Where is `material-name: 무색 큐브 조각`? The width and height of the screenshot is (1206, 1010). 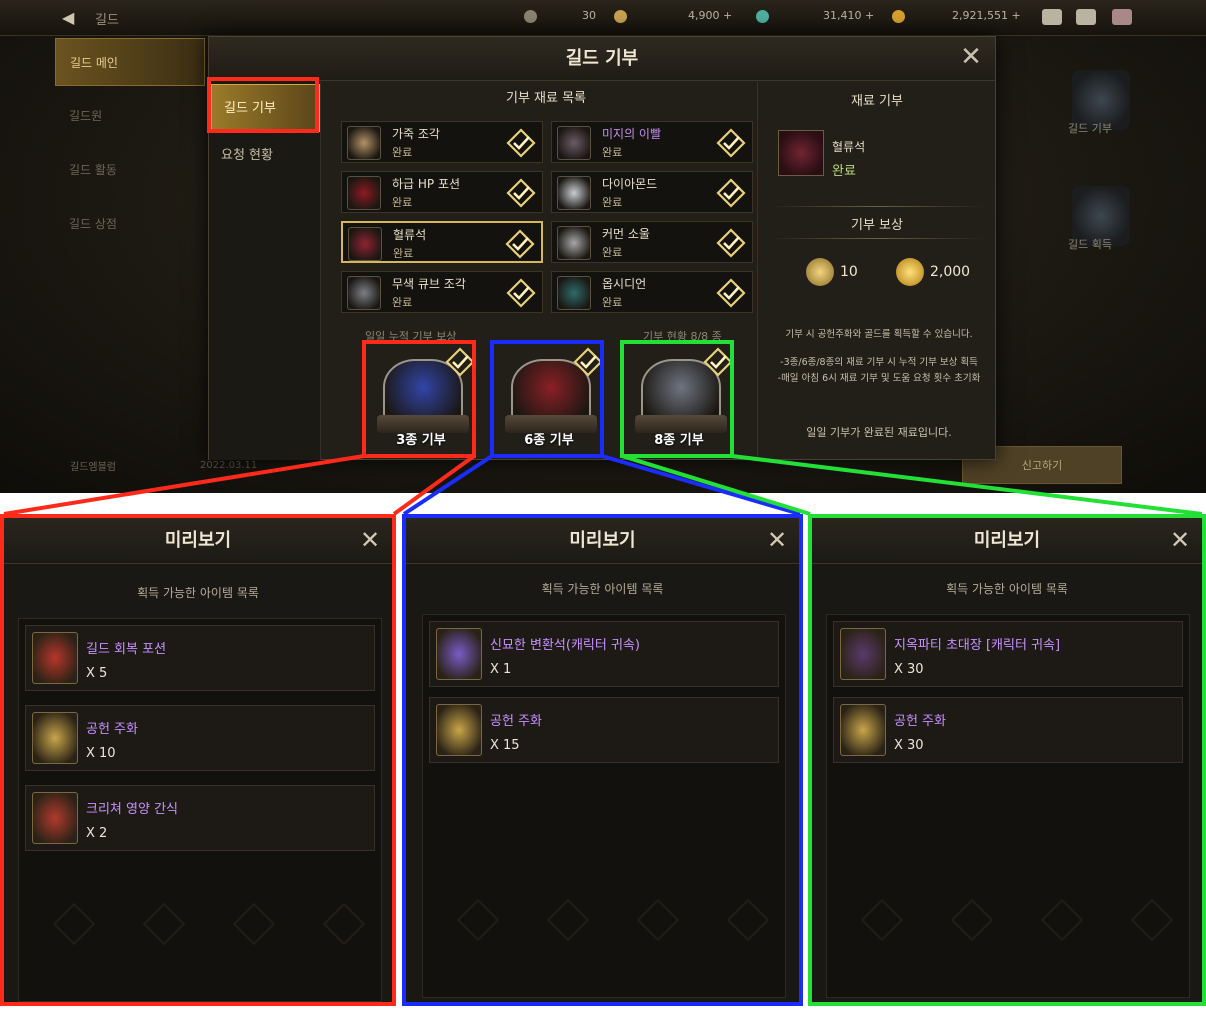
material-name: 무색 큐브 조각 is located at coordinates (429, 284).